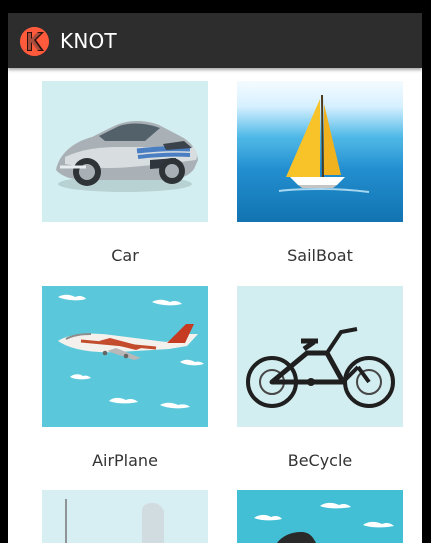 This screenshot has width=431, height=543. I want to click on action-bar: KNOT, so click(215, 40).